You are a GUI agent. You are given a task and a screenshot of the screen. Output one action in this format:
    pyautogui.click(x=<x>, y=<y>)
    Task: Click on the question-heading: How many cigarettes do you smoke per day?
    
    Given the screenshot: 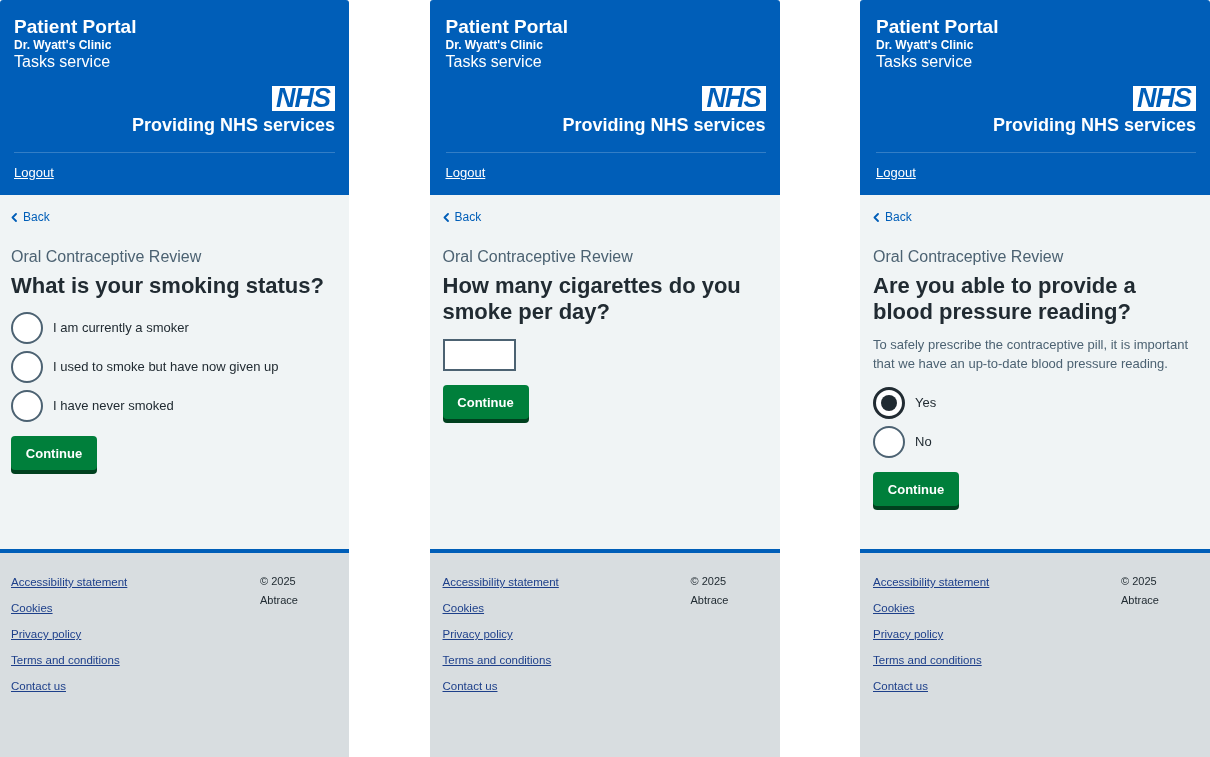 What is the action you would take?
    pyautogui.click(x=592, y=299)
    